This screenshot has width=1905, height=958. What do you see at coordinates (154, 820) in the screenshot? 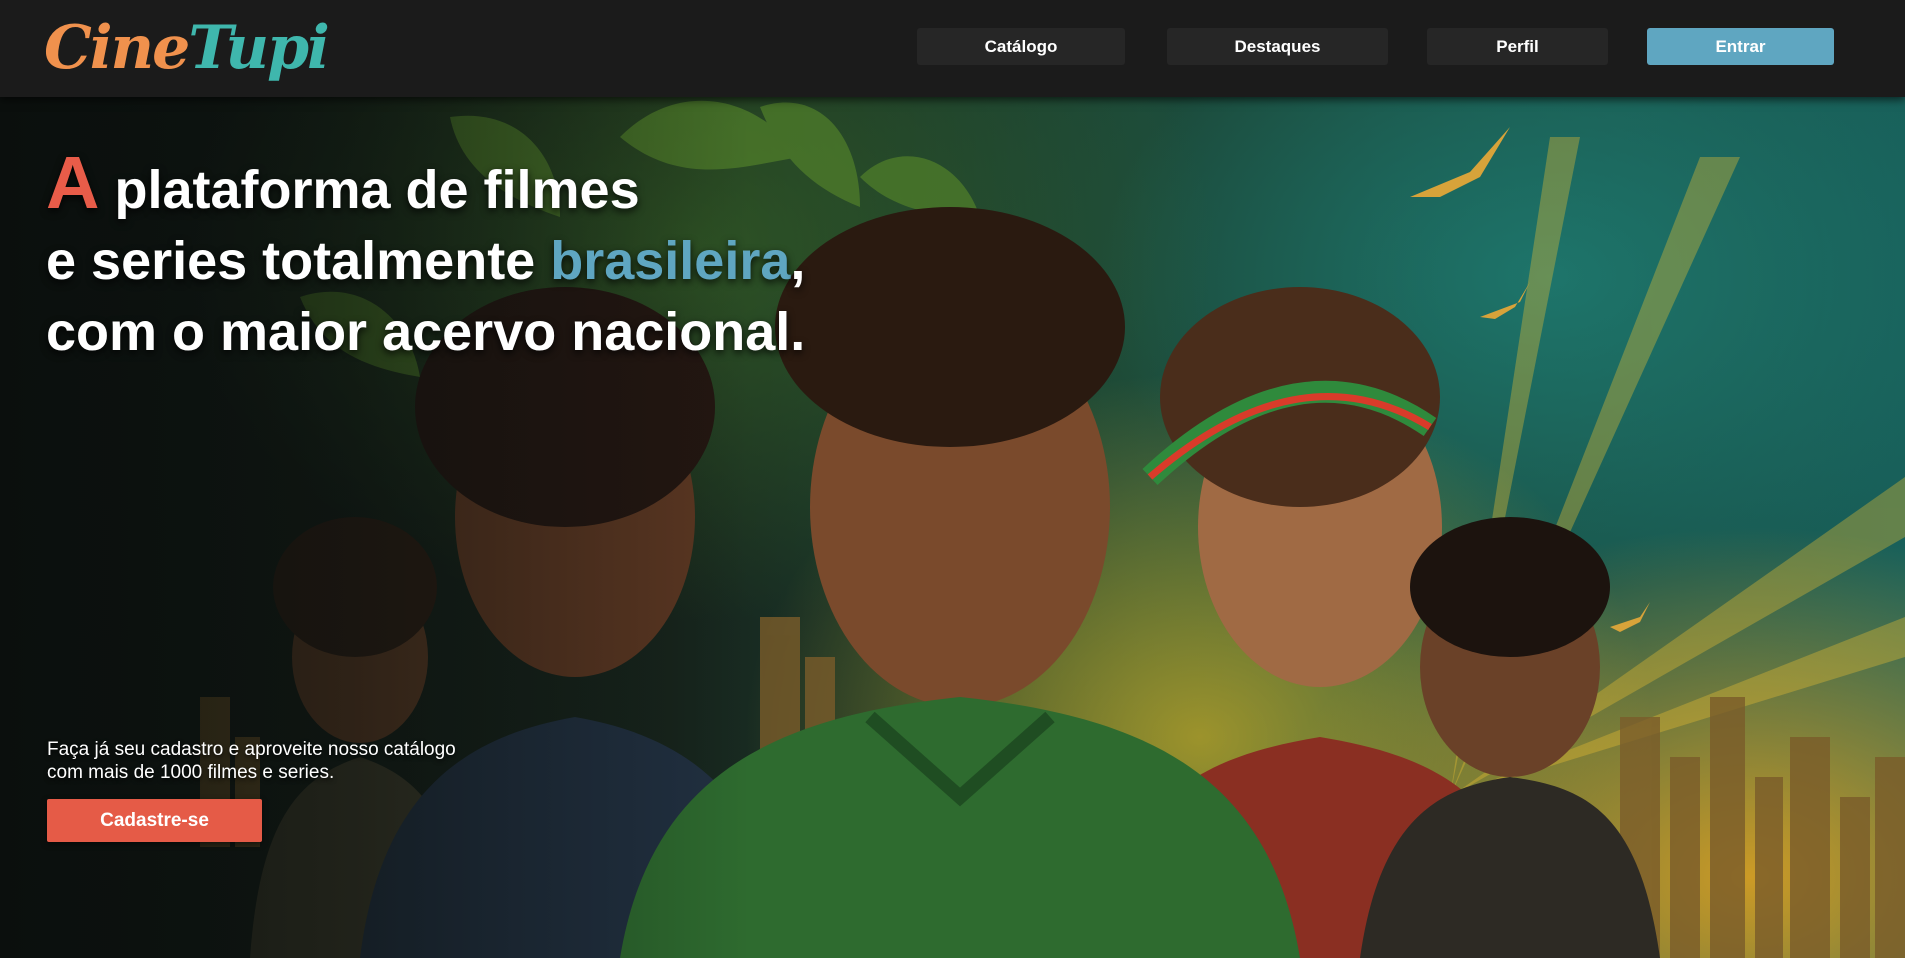
I see `cadastre-se-button: Cadastre-se` at bounding box center [154, 820].